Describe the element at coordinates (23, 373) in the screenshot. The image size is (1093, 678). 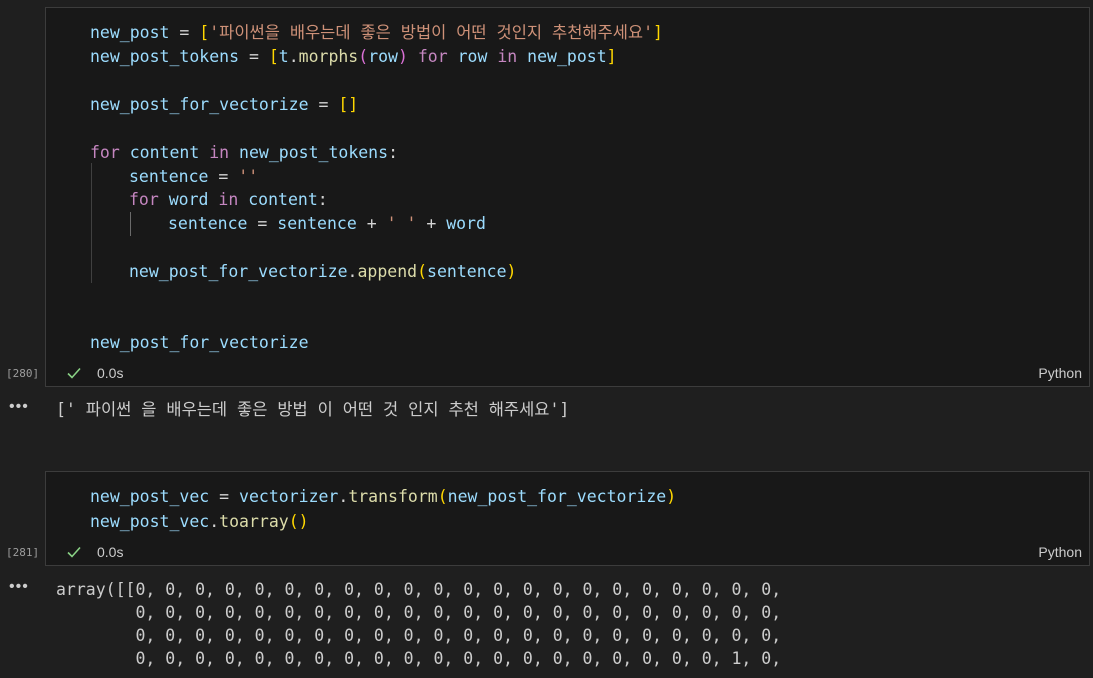
I see `execution-count: [280]` at that location.